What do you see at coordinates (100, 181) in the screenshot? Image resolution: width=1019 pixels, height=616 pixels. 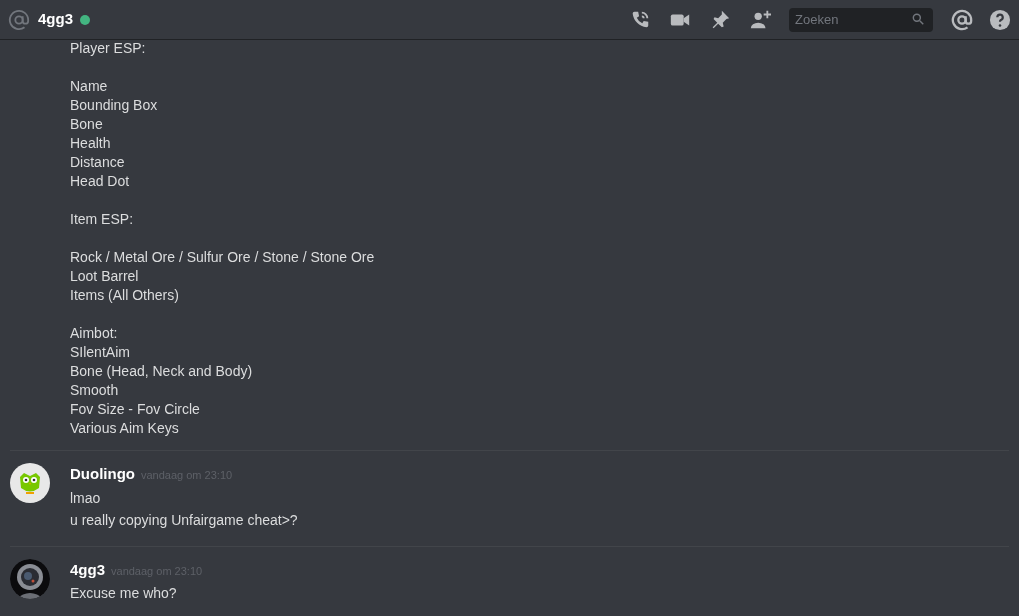 I see `message-line: Head Dot` at bounding box center [100, 181].